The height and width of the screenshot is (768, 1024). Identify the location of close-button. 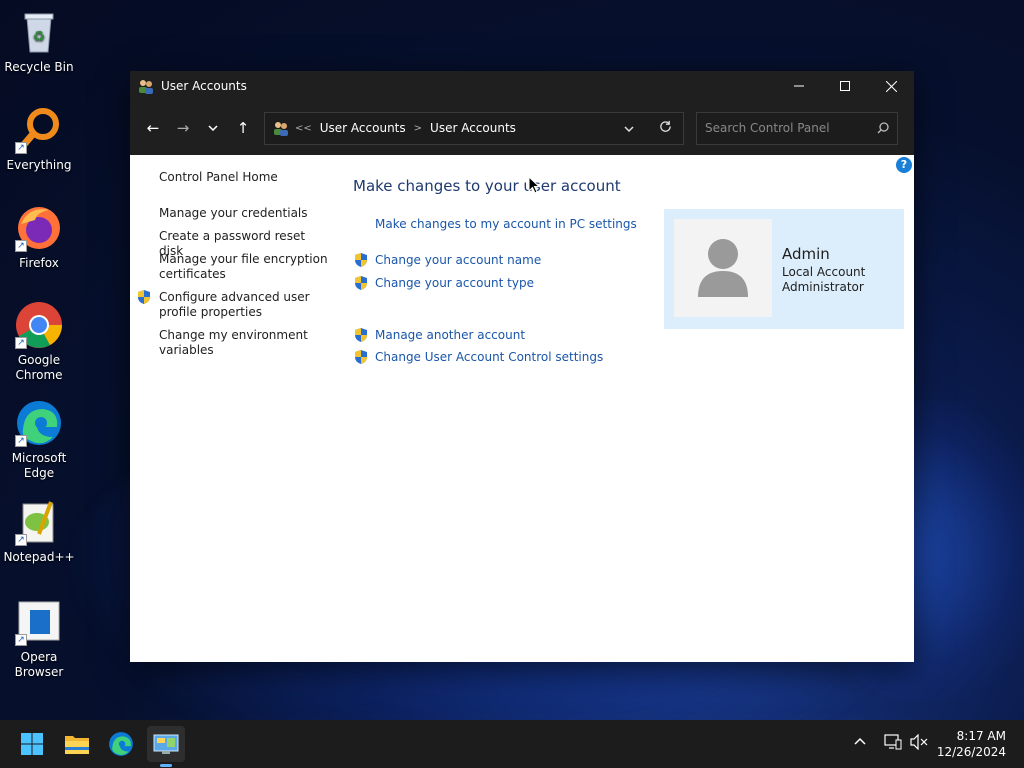
(891, 86).